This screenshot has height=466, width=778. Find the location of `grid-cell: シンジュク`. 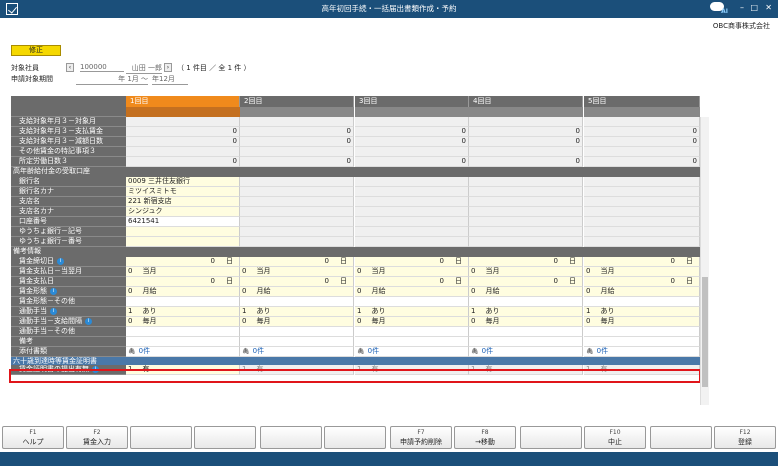

grid-cell: シンジュク is located at coordinates (183, 212).